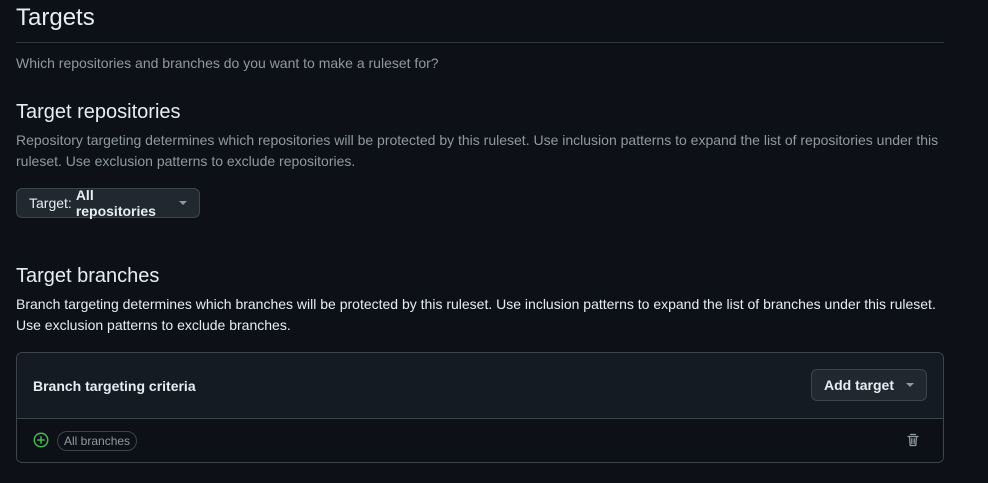  Describe the element at coordinates (859, 385) in the screenshot. I see `add-target-label: Add target` at that location.